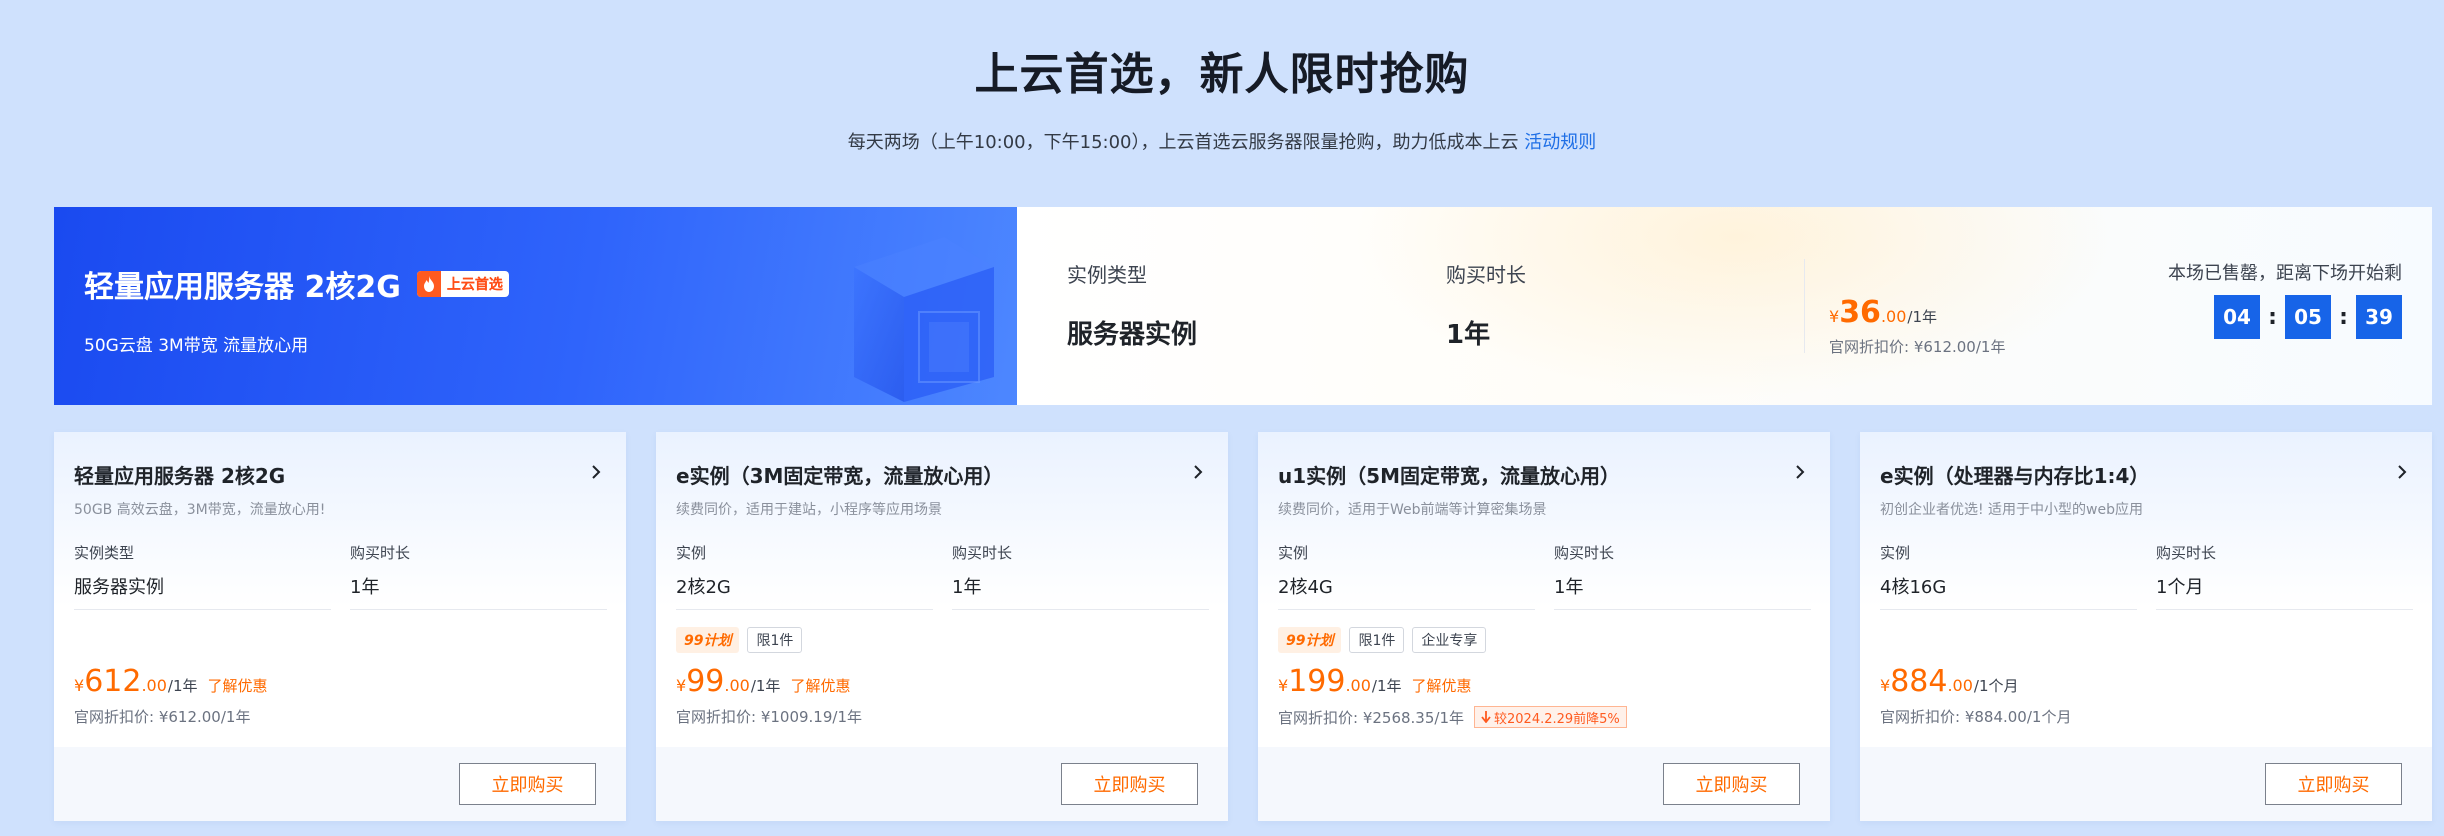 Image resolution: width=2444 pixels, height=836 pixels. Describe the element at coordinates (705, 681) in the screenshot. I see `price-integer: 99` at that location.